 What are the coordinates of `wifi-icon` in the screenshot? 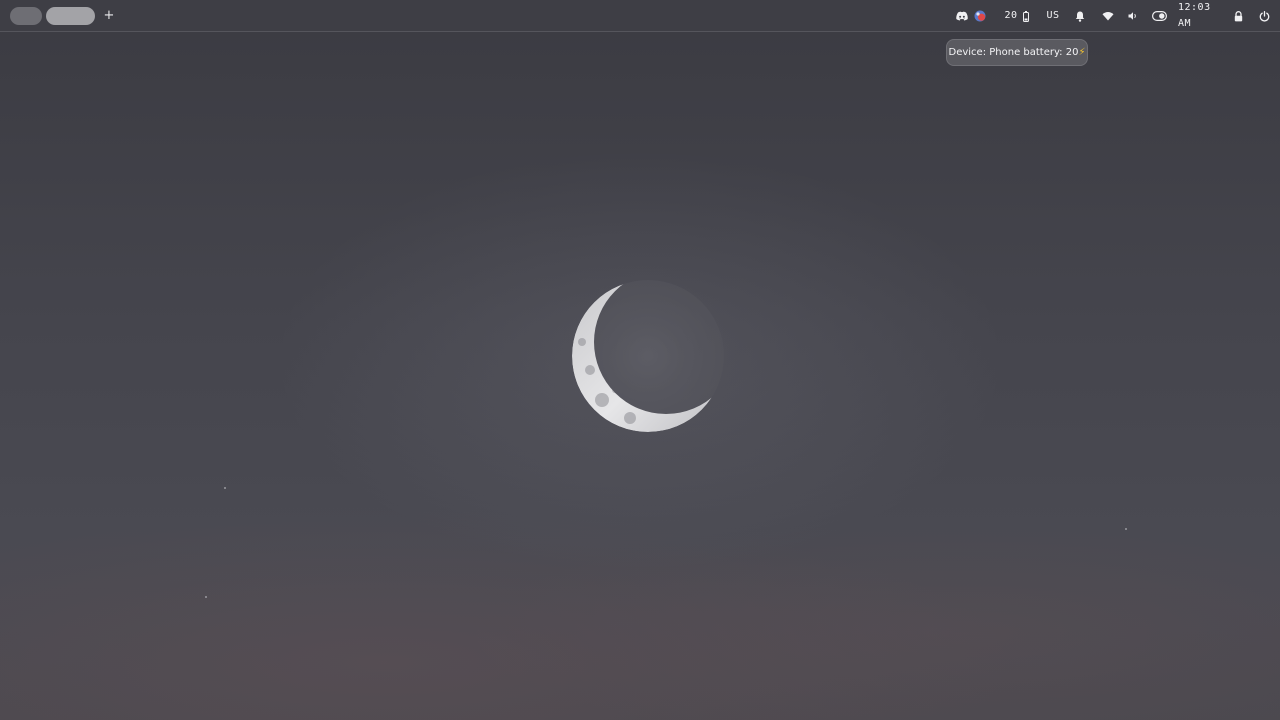 It's located at (1108, 16).